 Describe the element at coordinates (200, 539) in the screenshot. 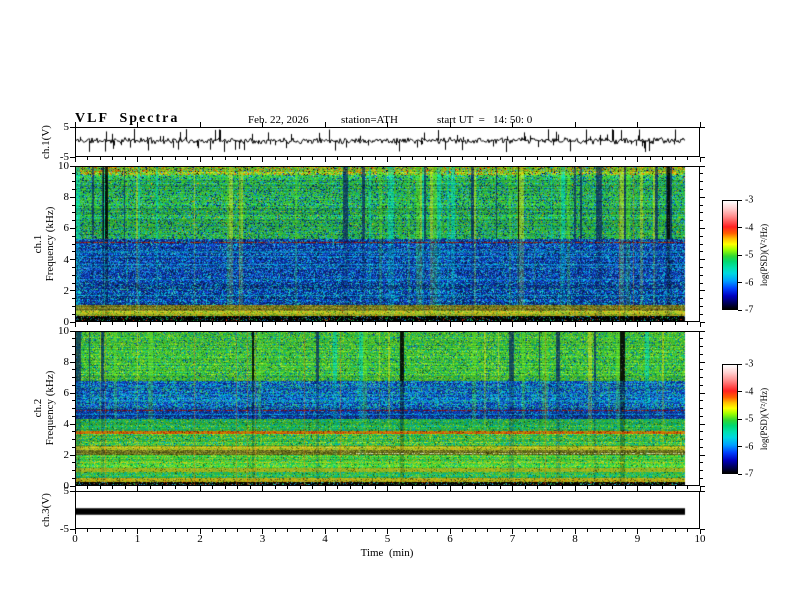

I see `tick-label: 2` at that location.